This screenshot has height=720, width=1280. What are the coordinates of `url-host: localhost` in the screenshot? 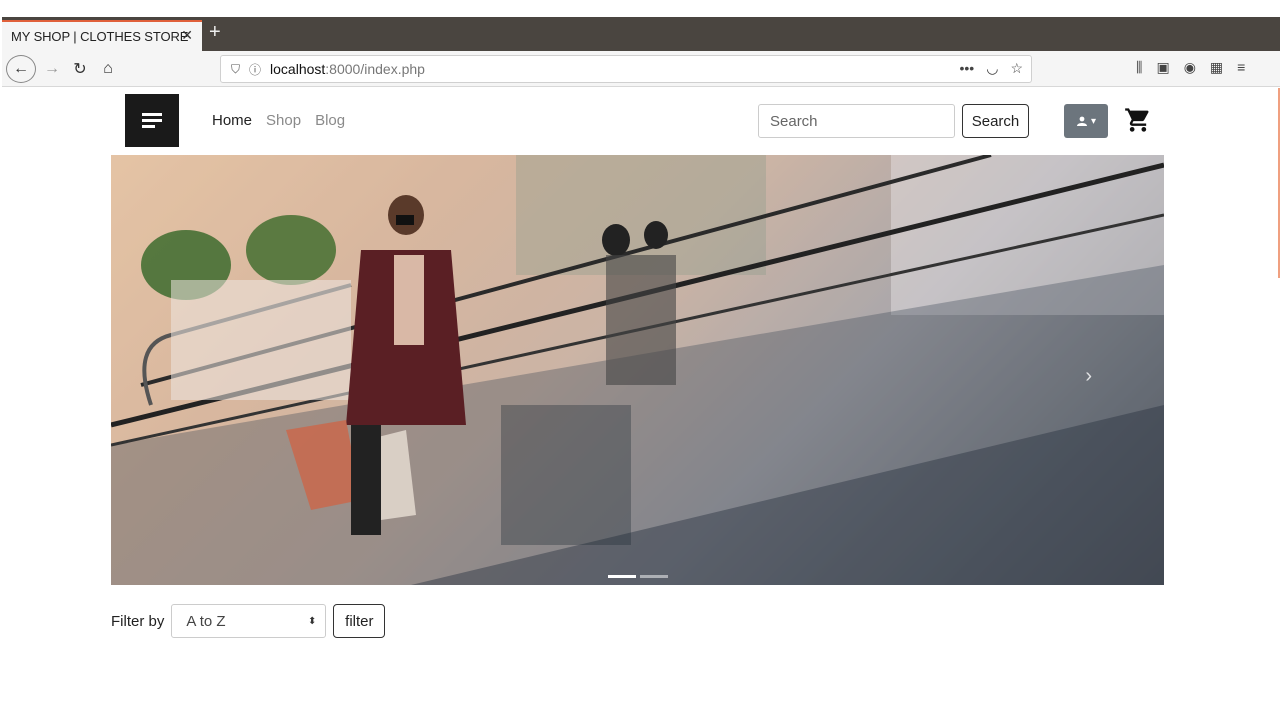 It's located at (298, 69).